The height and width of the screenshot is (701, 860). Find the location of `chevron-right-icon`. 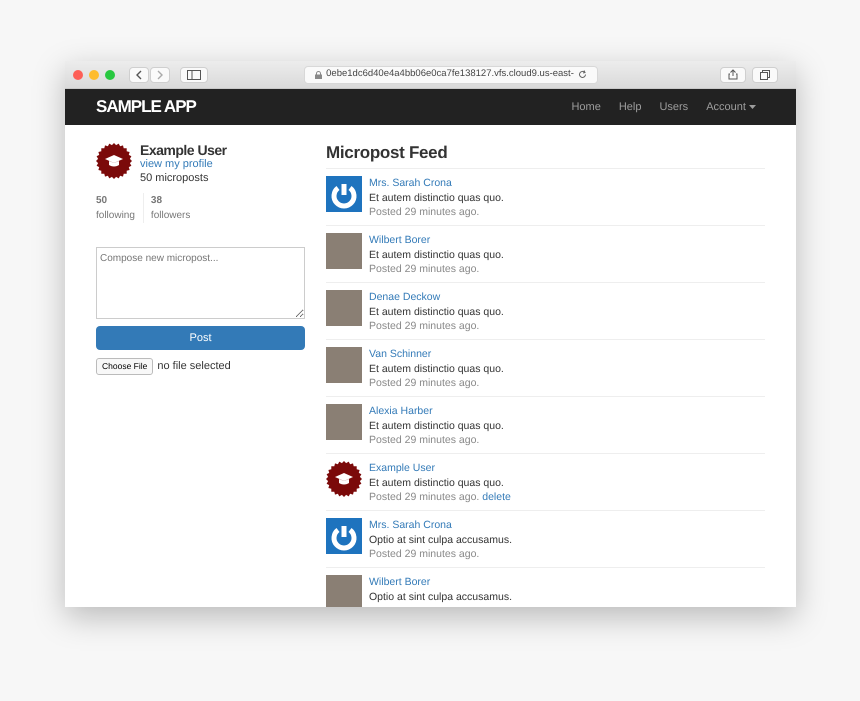

chevron-right-icon is located at coordinates (160, 75).